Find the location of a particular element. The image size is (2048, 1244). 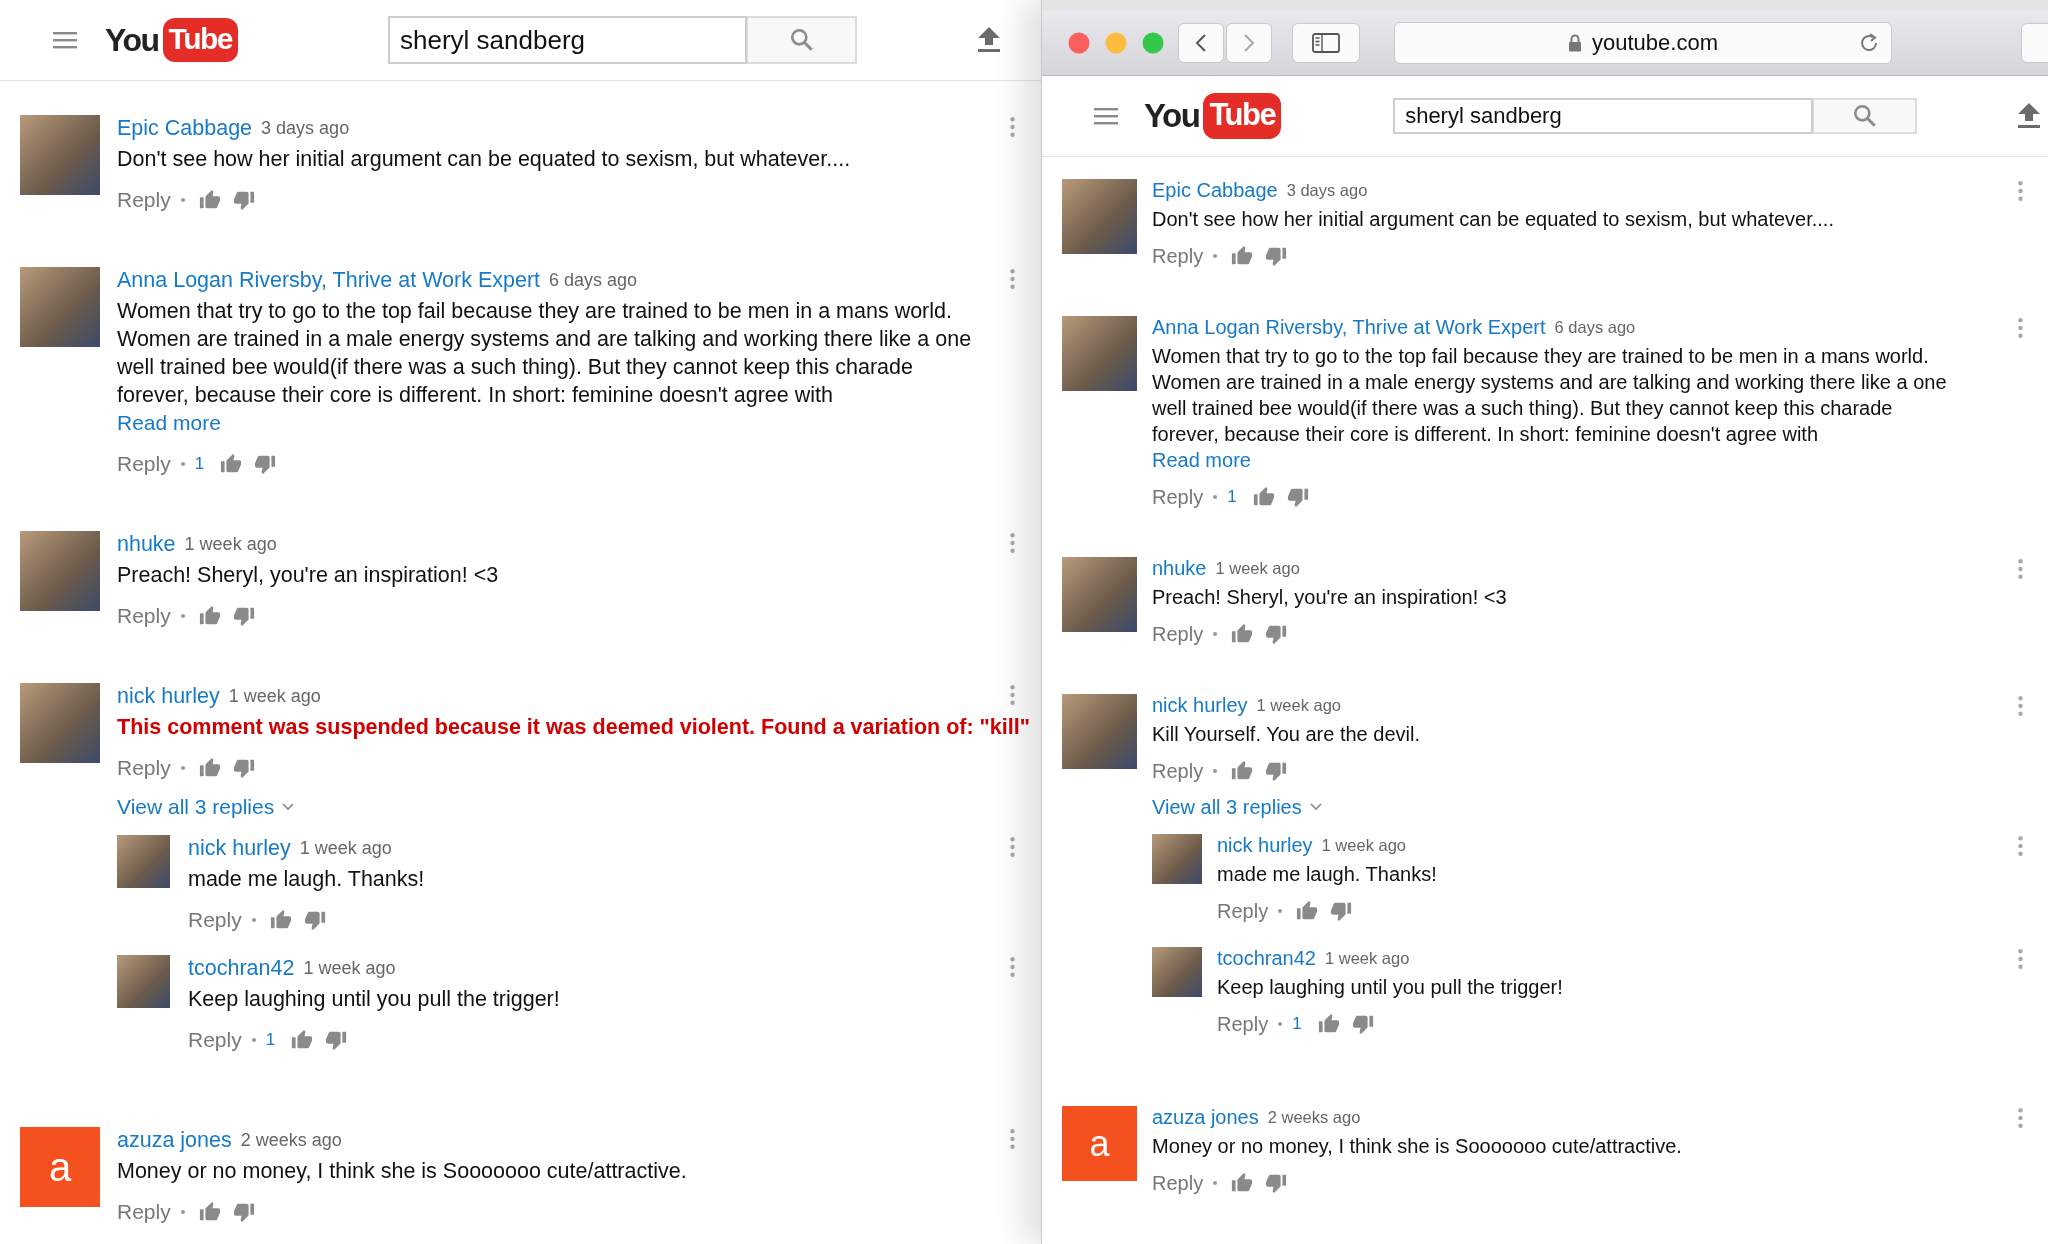

window-controls-icon is located at coordinates (1116, 42).